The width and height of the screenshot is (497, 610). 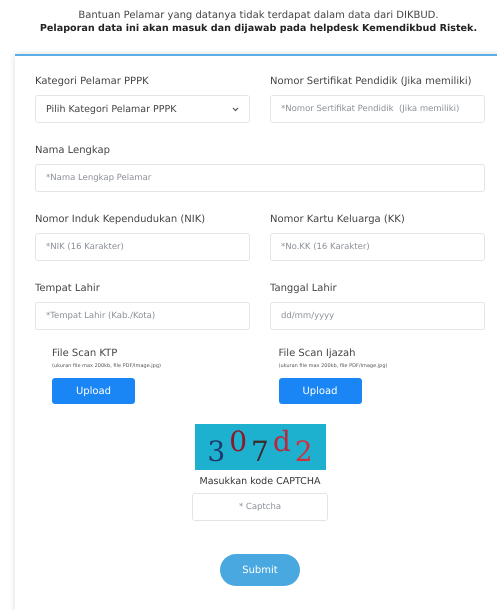 What do you see at coordinates (142, 109) in the screenshot?
I see `select-field: Pilih Kategori Pelamar PPPK` at bounding box center [142, 109].